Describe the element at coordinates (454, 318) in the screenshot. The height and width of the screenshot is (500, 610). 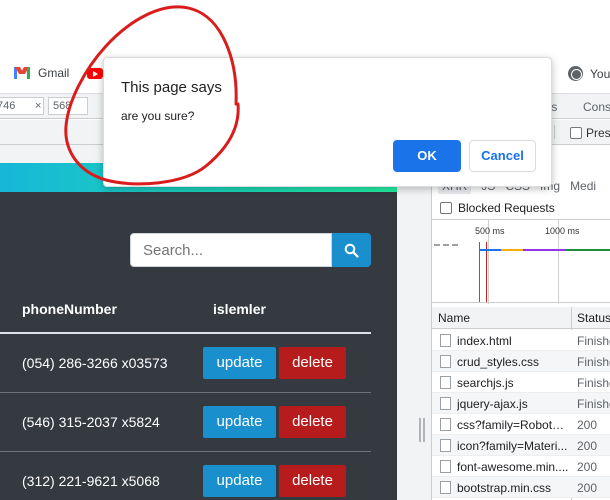
I see `column-name: Name` at that location.